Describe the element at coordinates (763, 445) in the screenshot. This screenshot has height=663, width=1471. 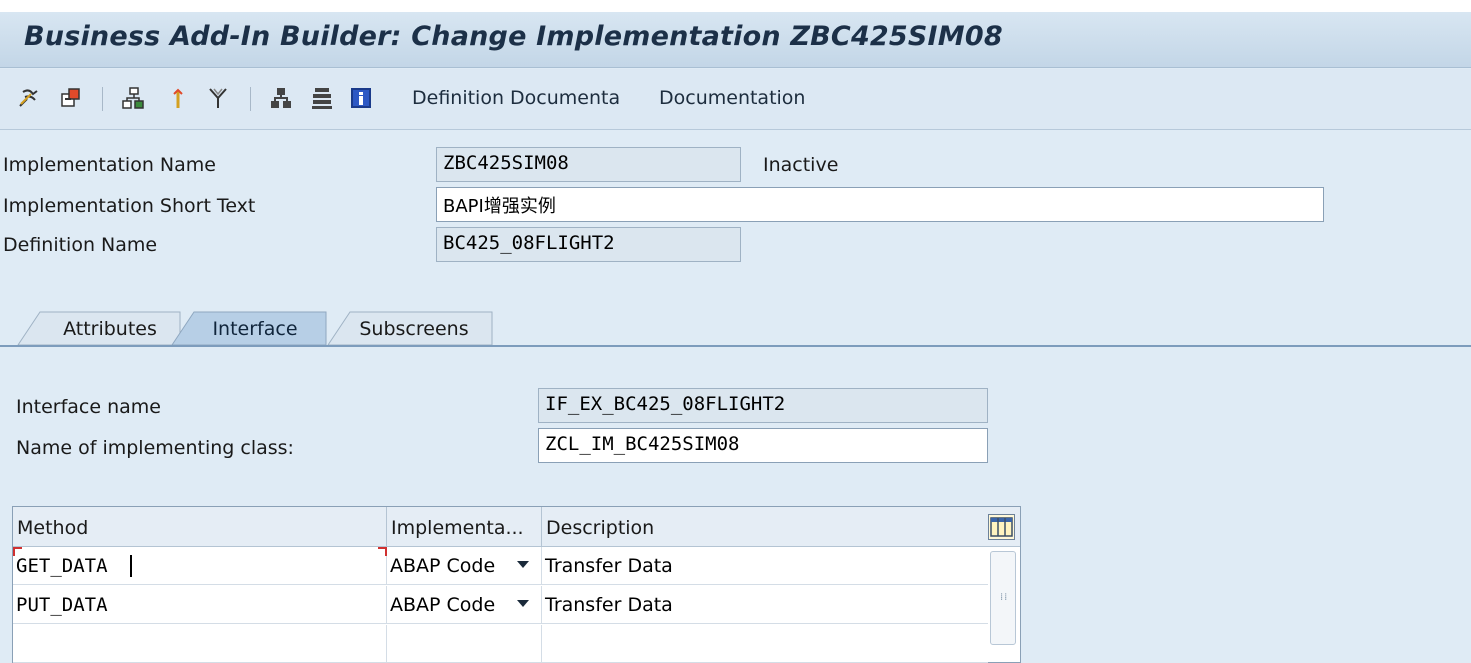
I see `implementing-class-field: ZCL_IM_BC425SIM08` at that location.